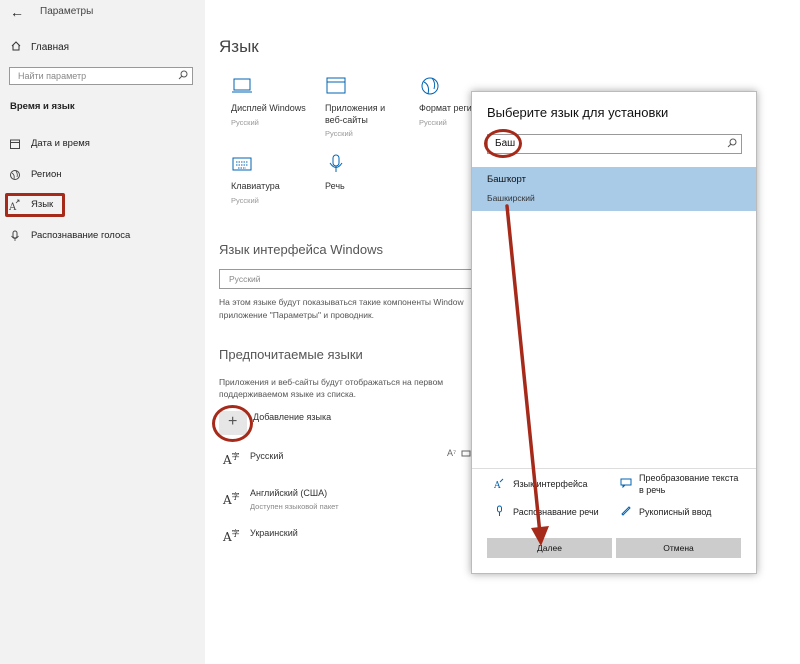 The height and width of the screenshot is (664, 800). I want to click on monitor-icon, so click(242, 85).